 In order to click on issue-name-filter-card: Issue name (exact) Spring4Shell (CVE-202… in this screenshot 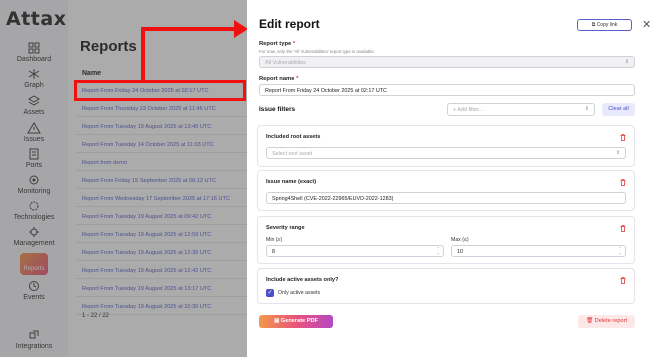, I will do `click(446, 190)`.